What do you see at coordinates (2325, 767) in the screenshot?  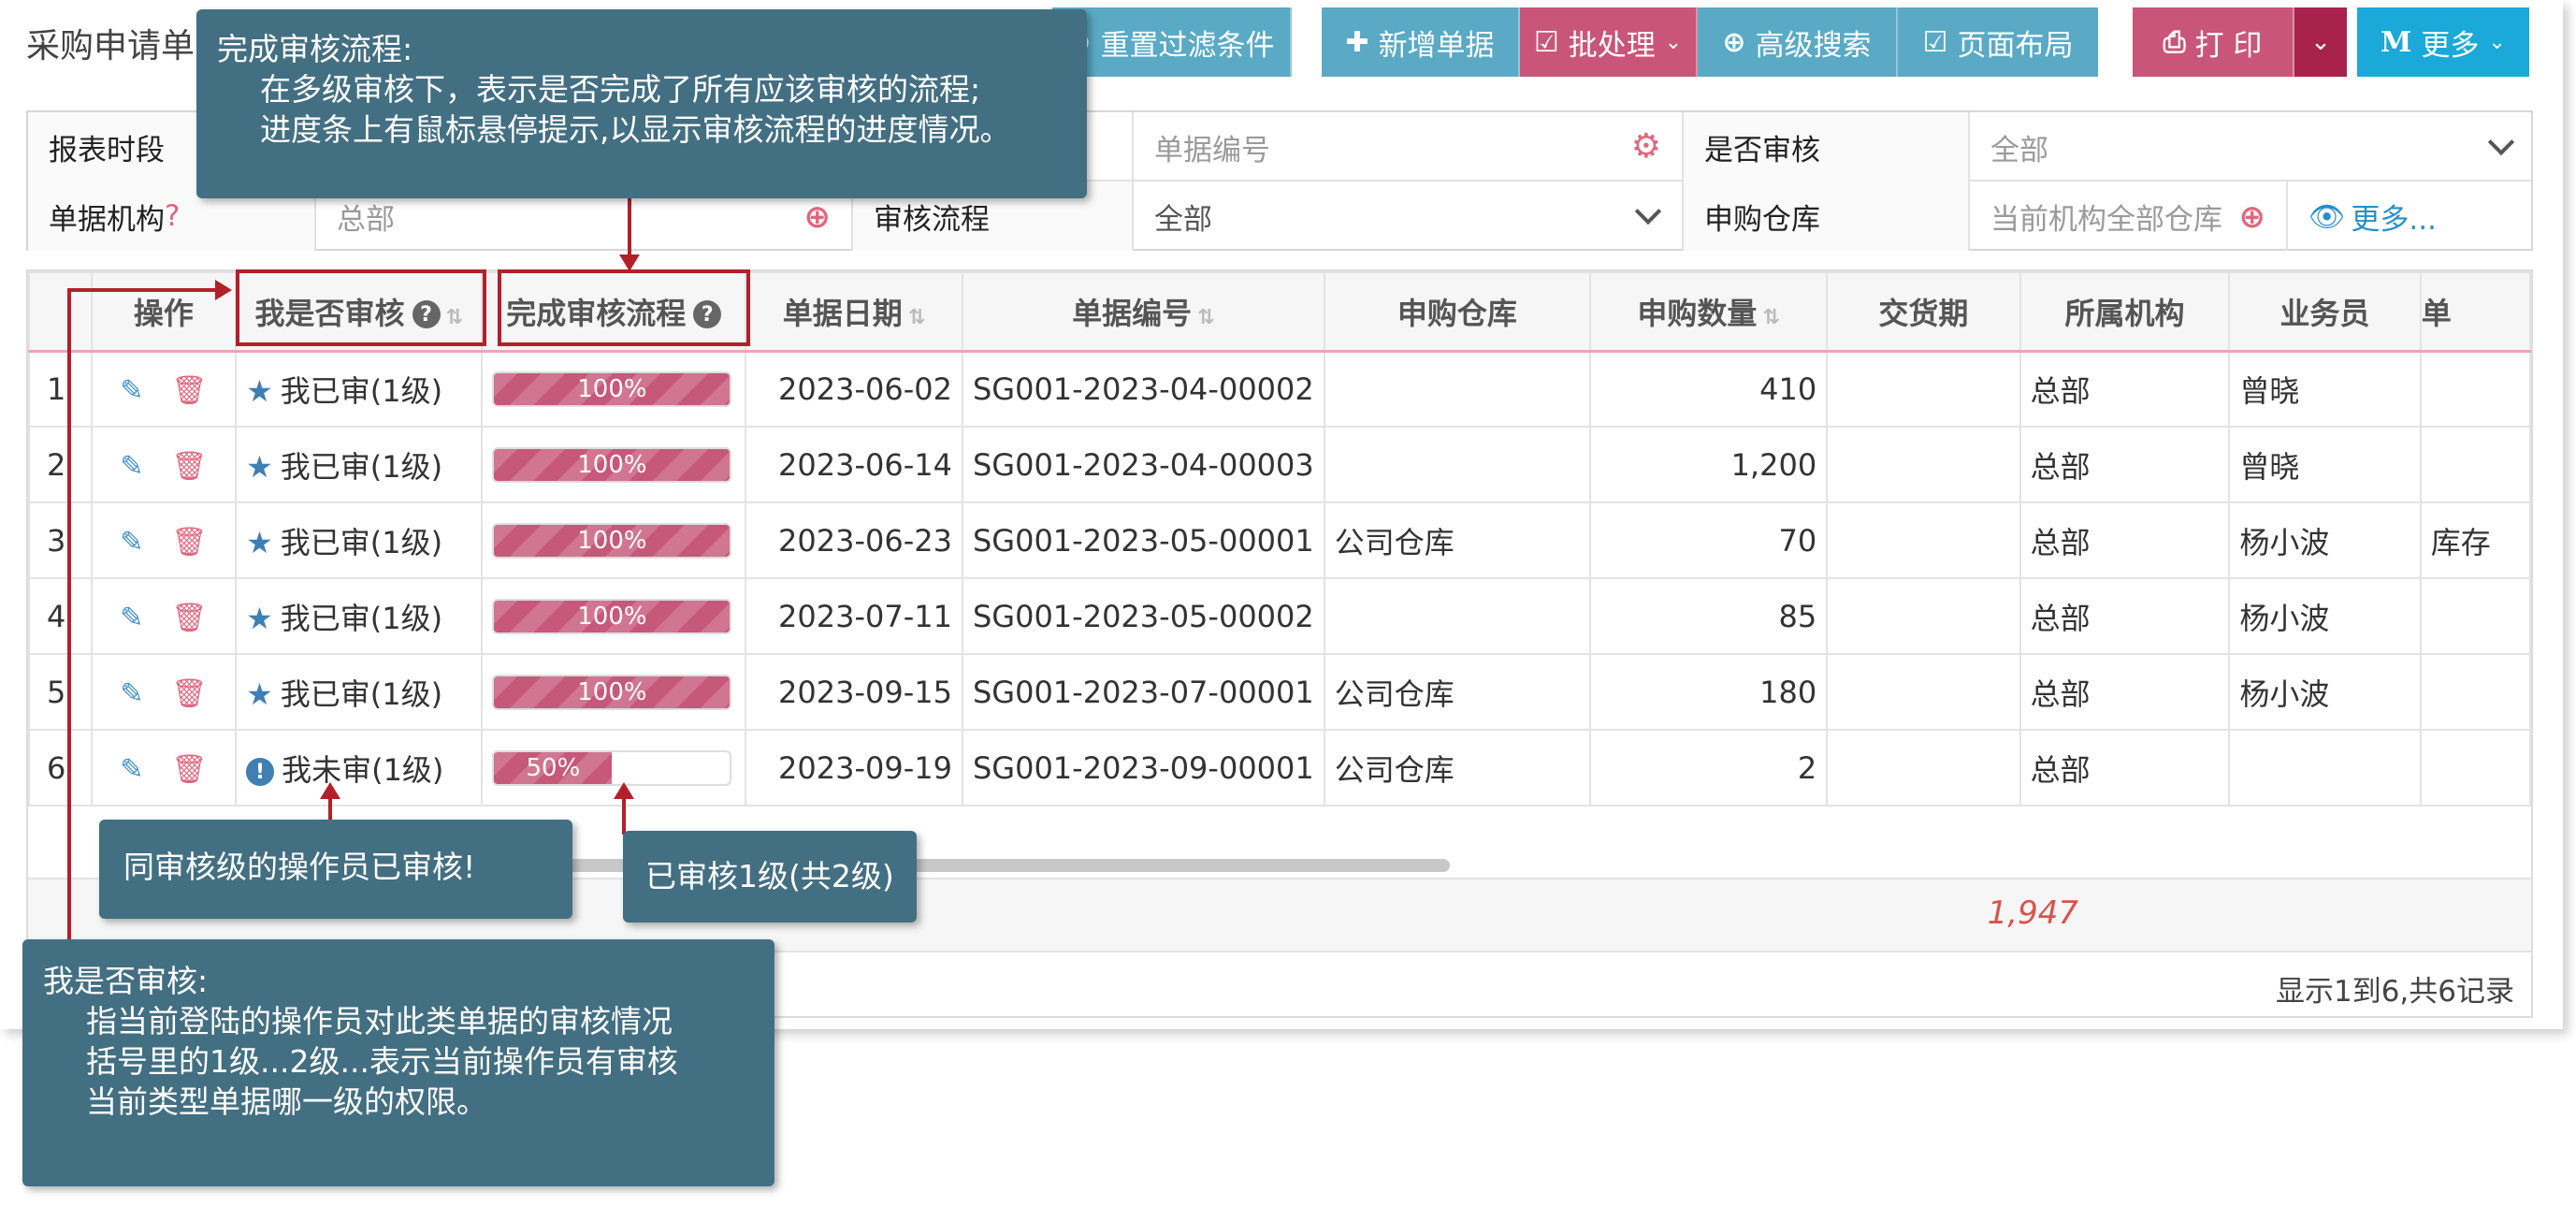 I see `row-staff` at bounding box center [2325, 767].